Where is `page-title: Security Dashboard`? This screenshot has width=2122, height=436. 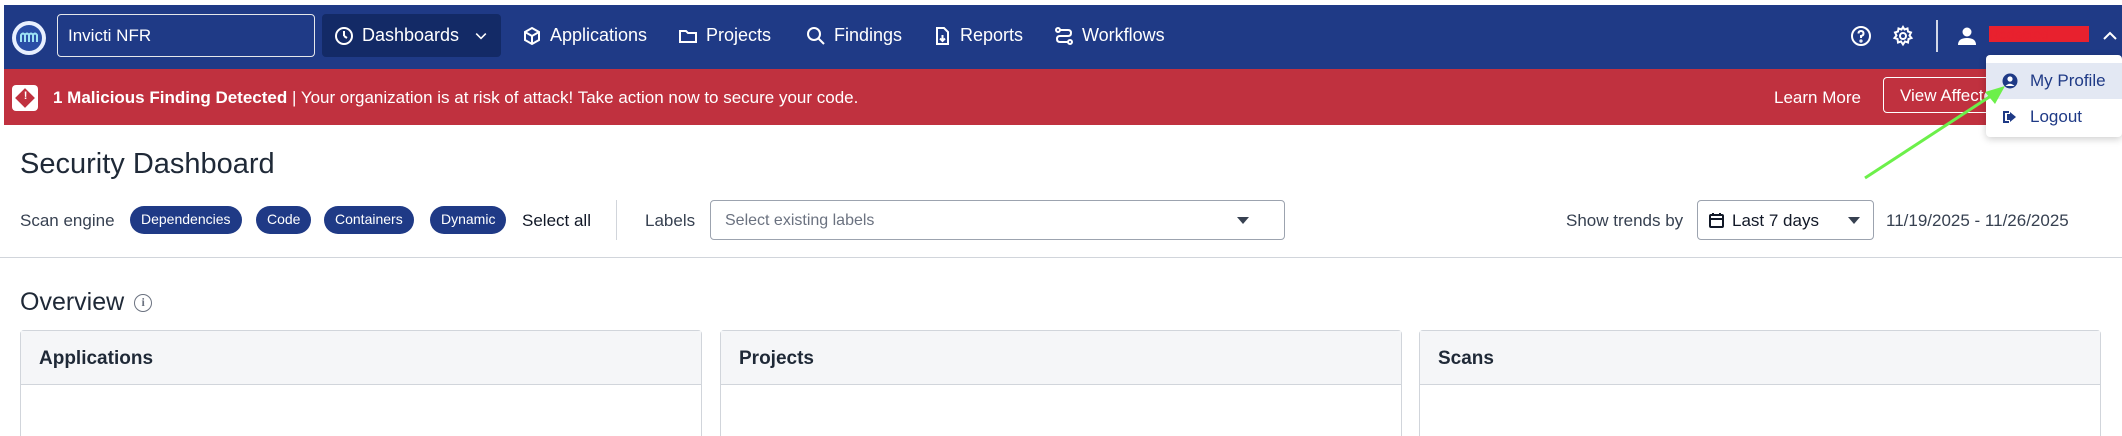
page-title: Security Dashboard is located at coordinates (147, 164).